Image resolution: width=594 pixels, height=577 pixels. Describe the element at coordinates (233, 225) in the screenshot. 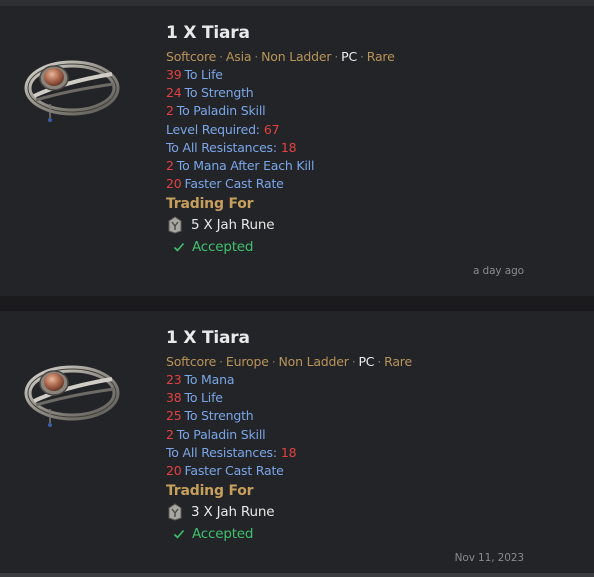

I see `offer-text: 5 X Jah Rune` at that location.